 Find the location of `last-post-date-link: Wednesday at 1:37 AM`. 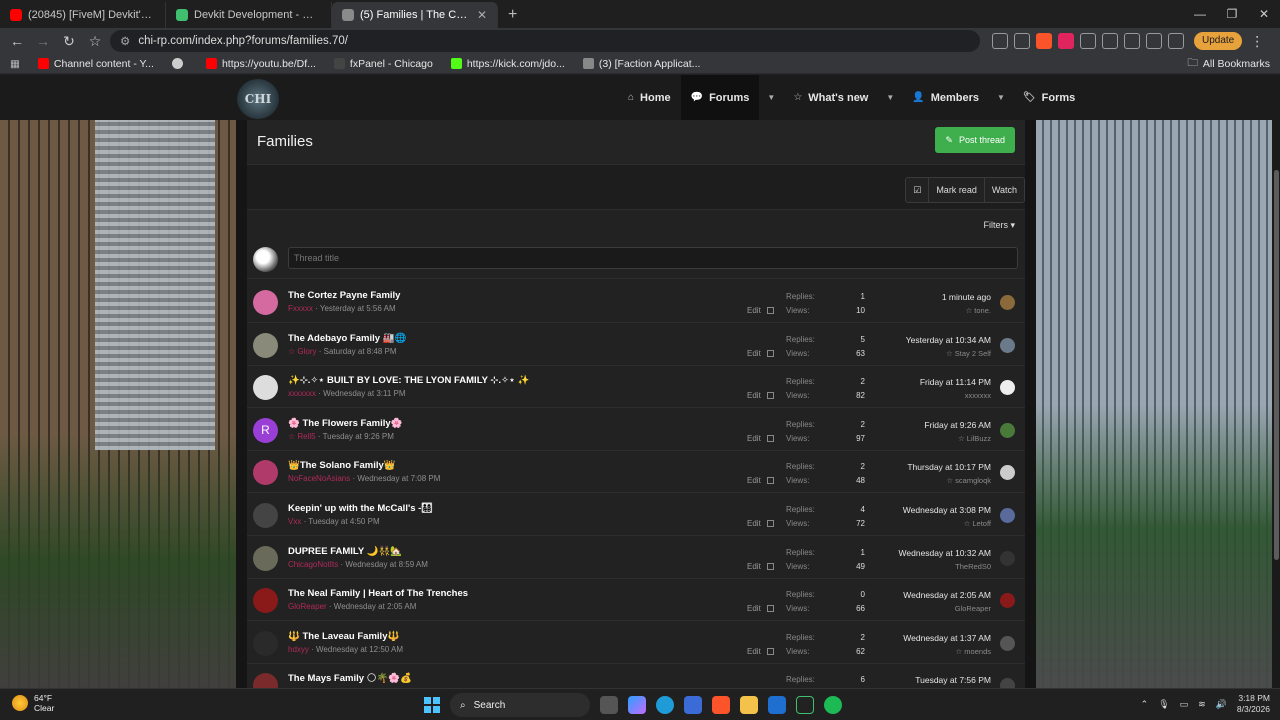

last-post-date-link: Wednesday at 1:37 AM is located at coordinates (947, 638).